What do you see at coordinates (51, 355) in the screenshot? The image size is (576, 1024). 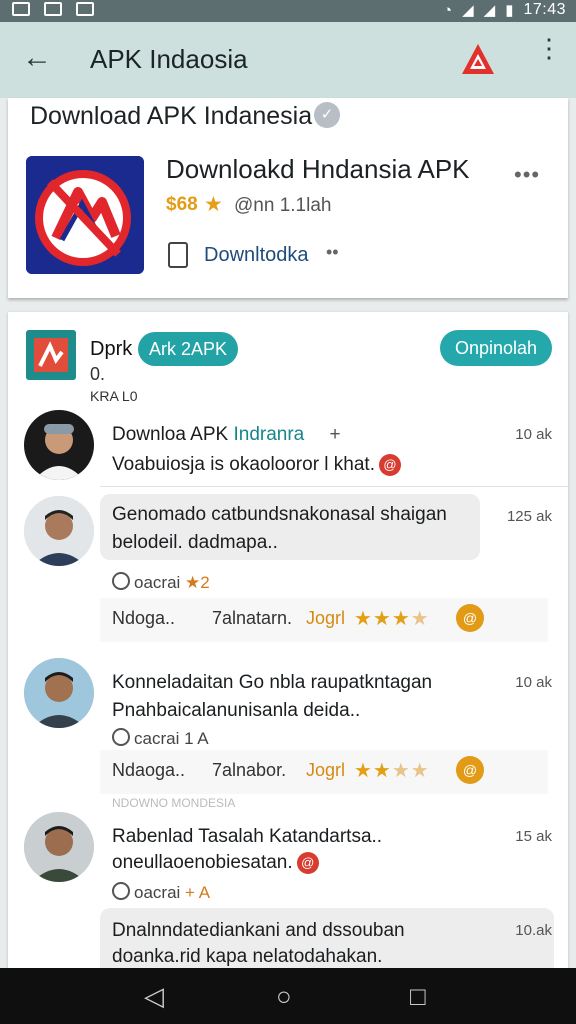 I see `small-app-icon` at bounding box center [51, 355].